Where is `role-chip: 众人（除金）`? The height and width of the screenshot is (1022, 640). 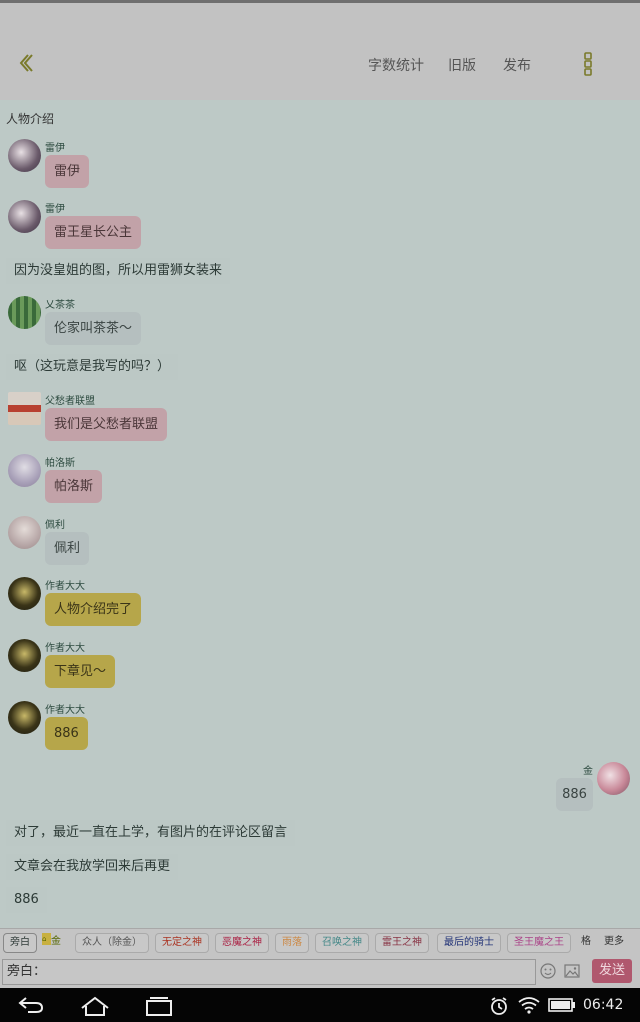
role-chip: 众人（除金） is located at coordinates (112, 943).